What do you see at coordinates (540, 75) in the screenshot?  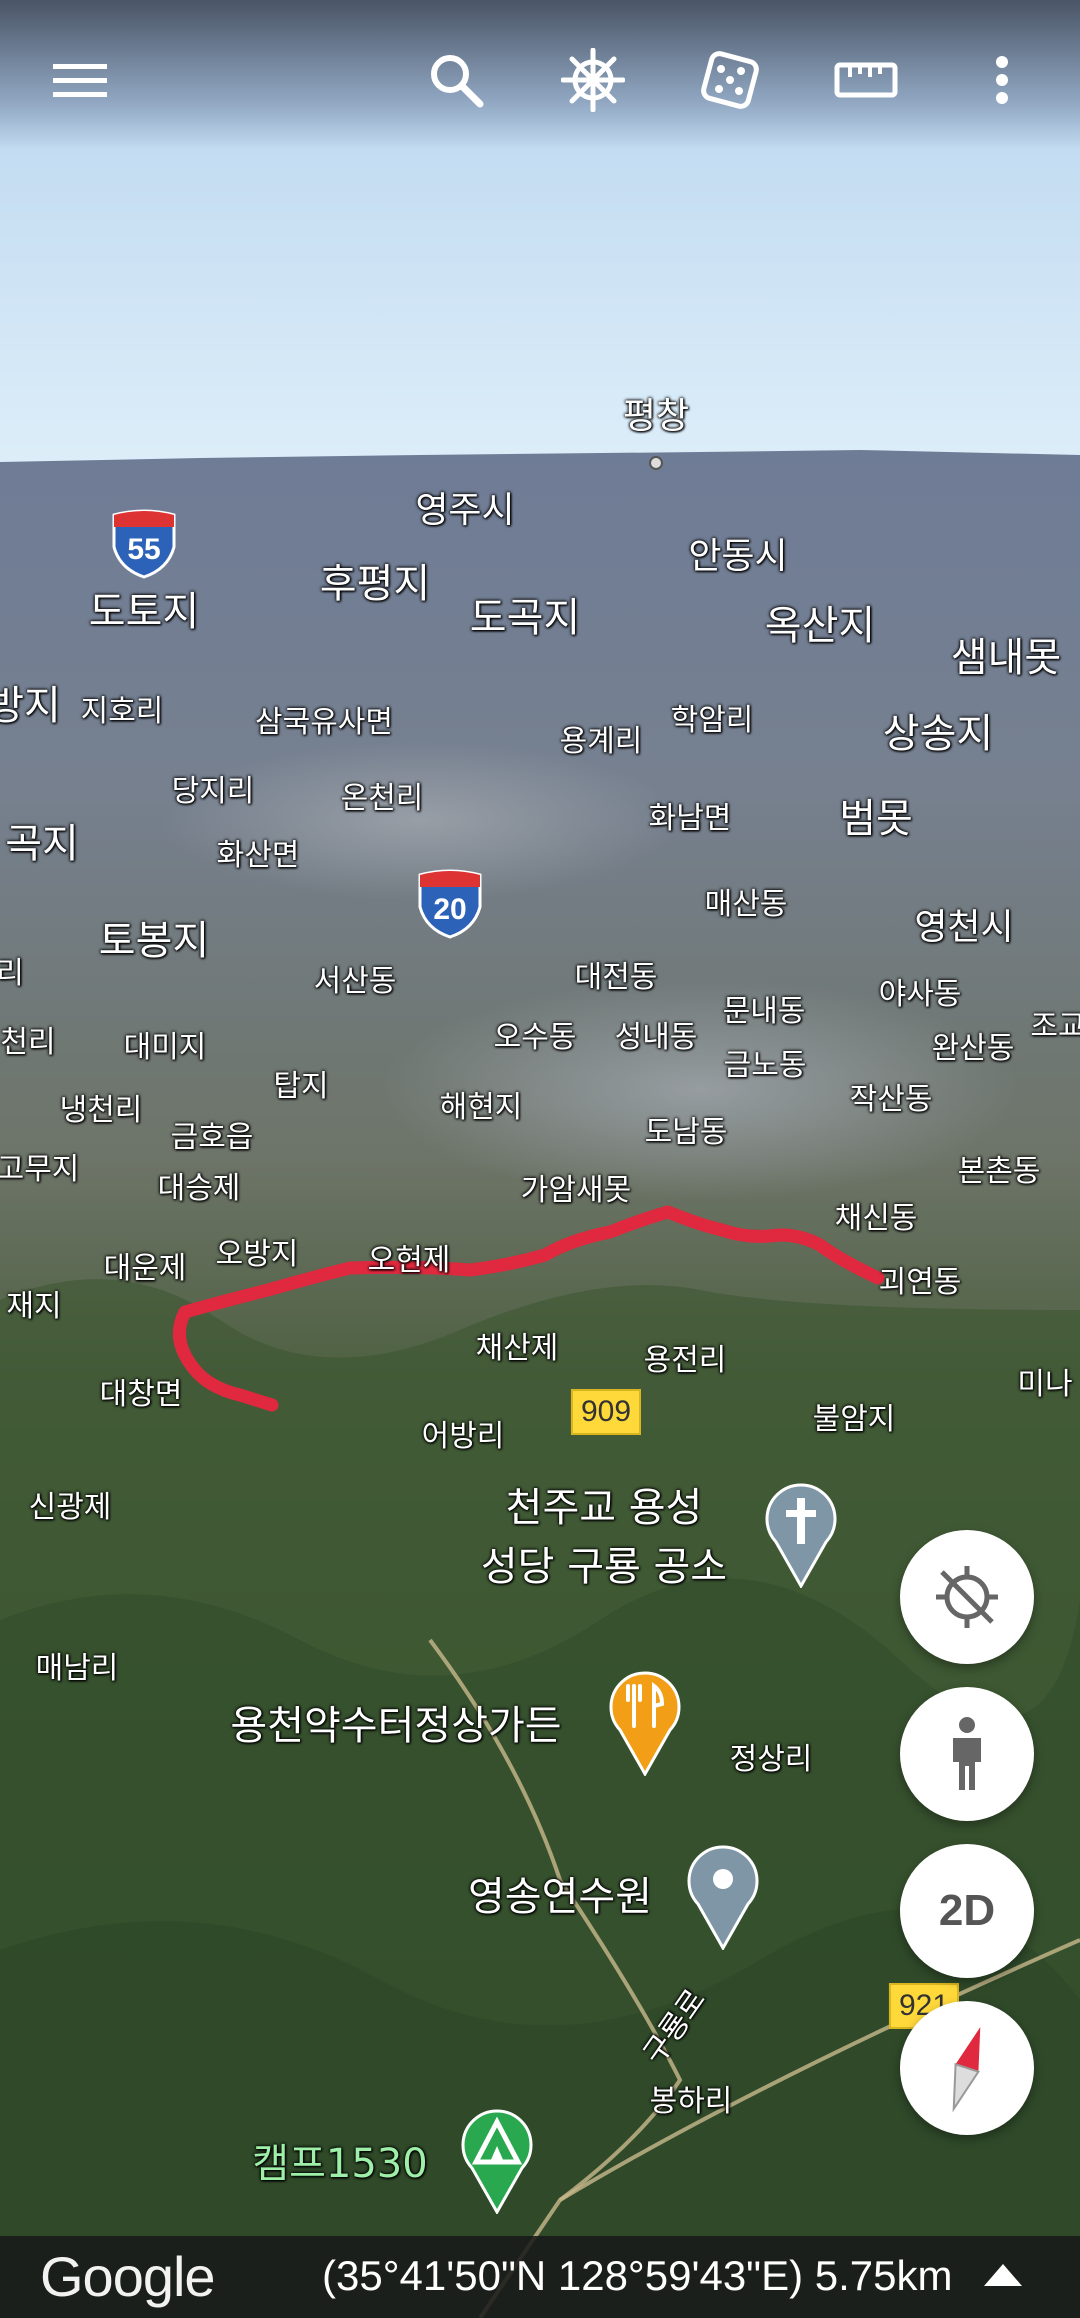 I see `top-toolbar` at bounding box center [540, 75].